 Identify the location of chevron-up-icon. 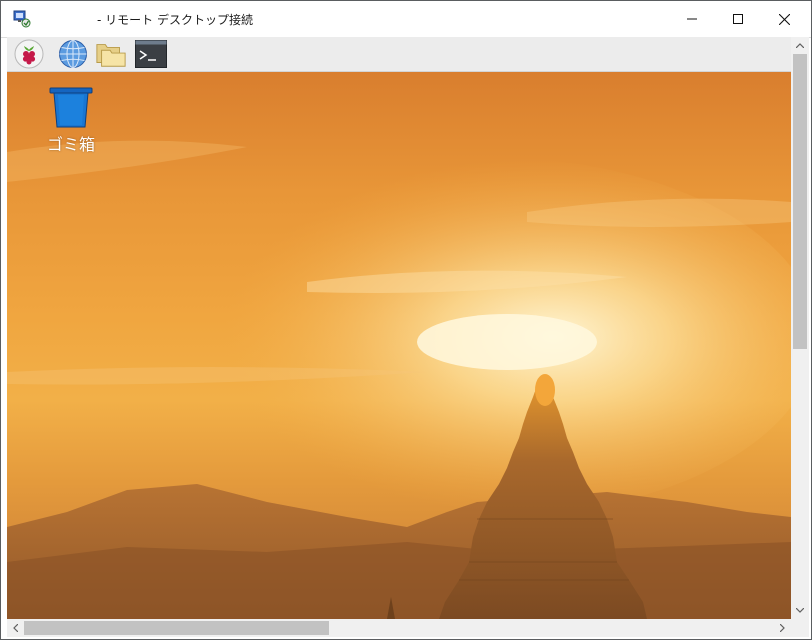
(800, 45).